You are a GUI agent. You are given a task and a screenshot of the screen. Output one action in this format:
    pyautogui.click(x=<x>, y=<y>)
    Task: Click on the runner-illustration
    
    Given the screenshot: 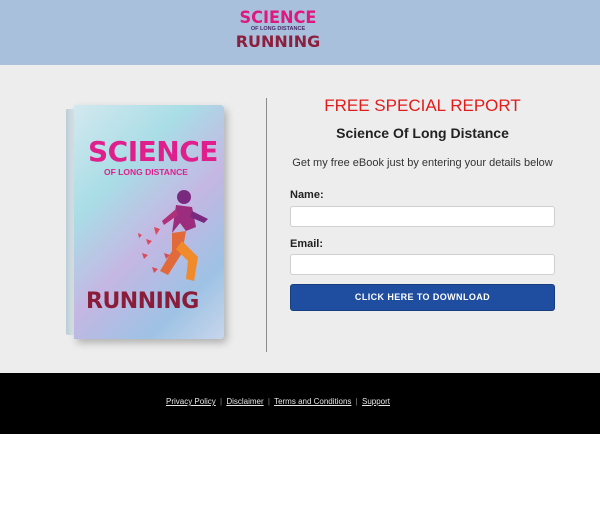 What is the action you would take?
    pyautogui.click(x=173, y=235)
    